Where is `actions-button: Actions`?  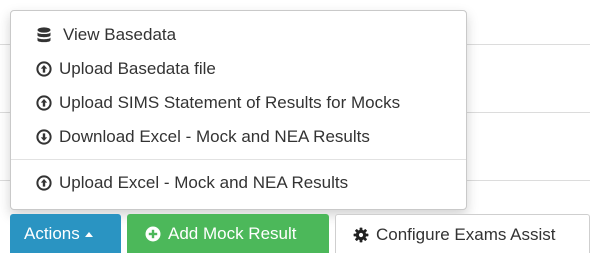
actions-button: Actions is located at coordinates (65, 233).